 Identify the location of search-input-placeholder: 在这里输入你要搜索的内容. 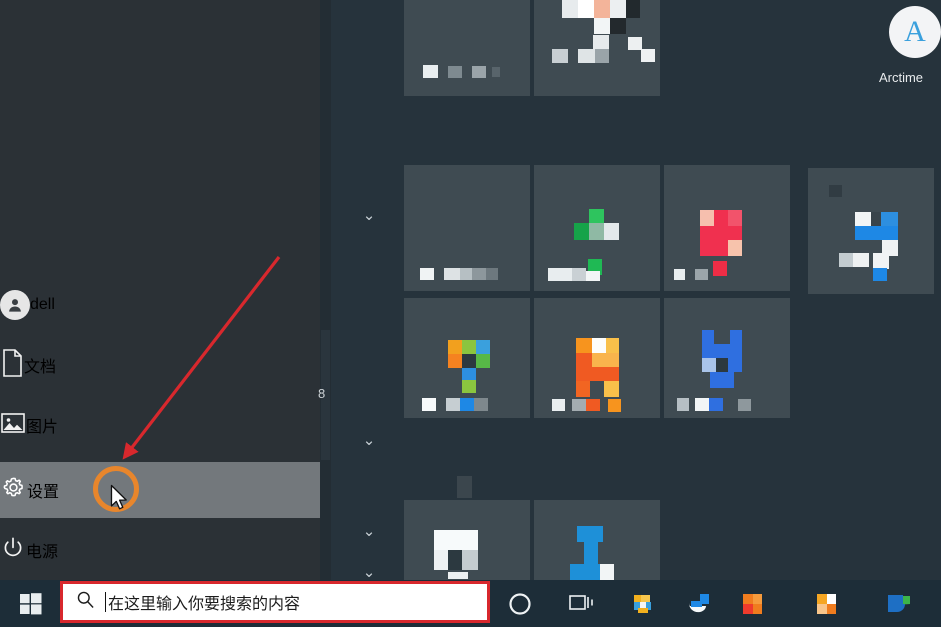
(204, 602).